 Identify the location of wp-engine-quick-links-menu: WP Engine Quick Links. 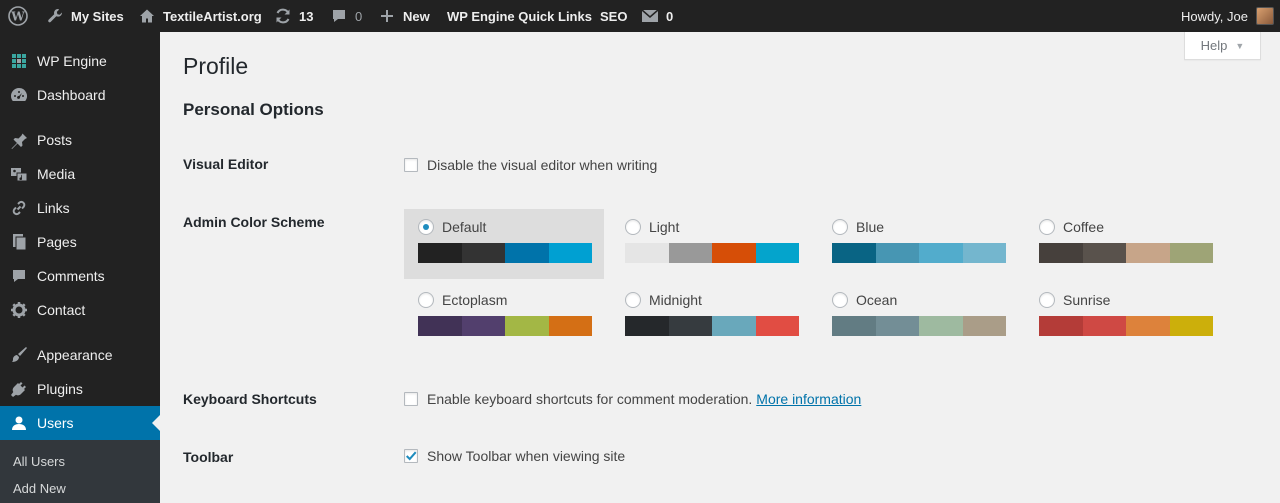
(519, 16).